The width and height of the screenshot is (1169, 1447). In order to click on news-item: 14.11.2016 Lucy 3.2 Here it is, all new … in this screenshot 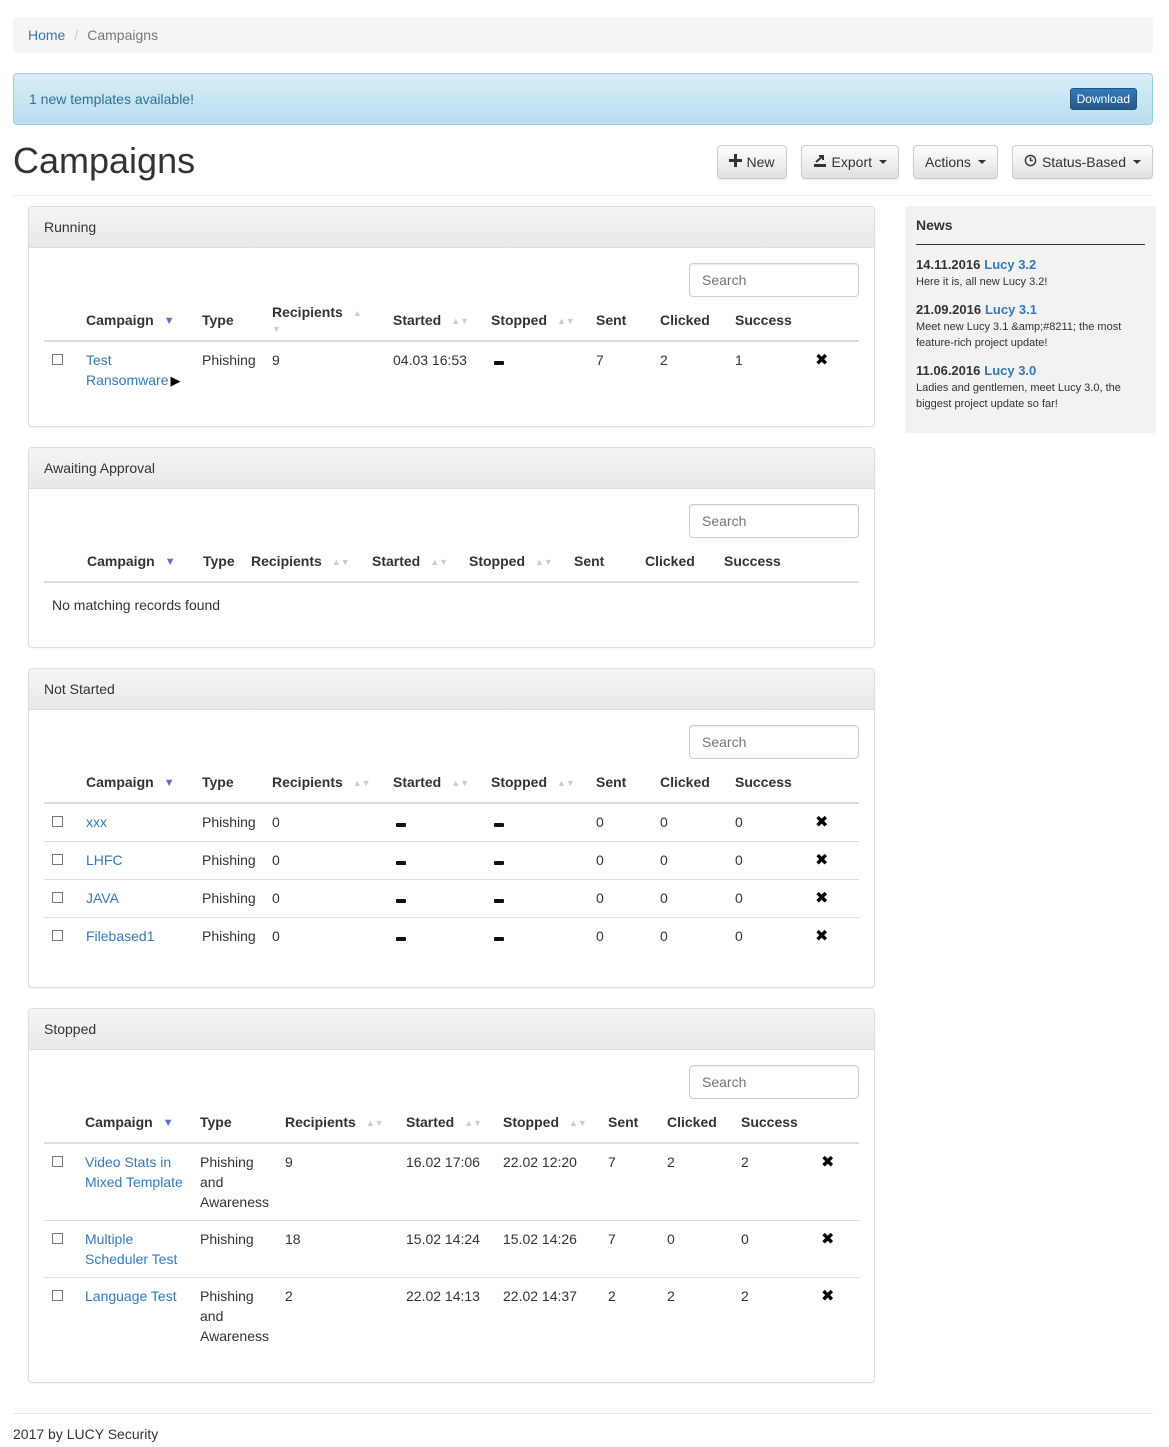, I will do `click(1030, 273)`.